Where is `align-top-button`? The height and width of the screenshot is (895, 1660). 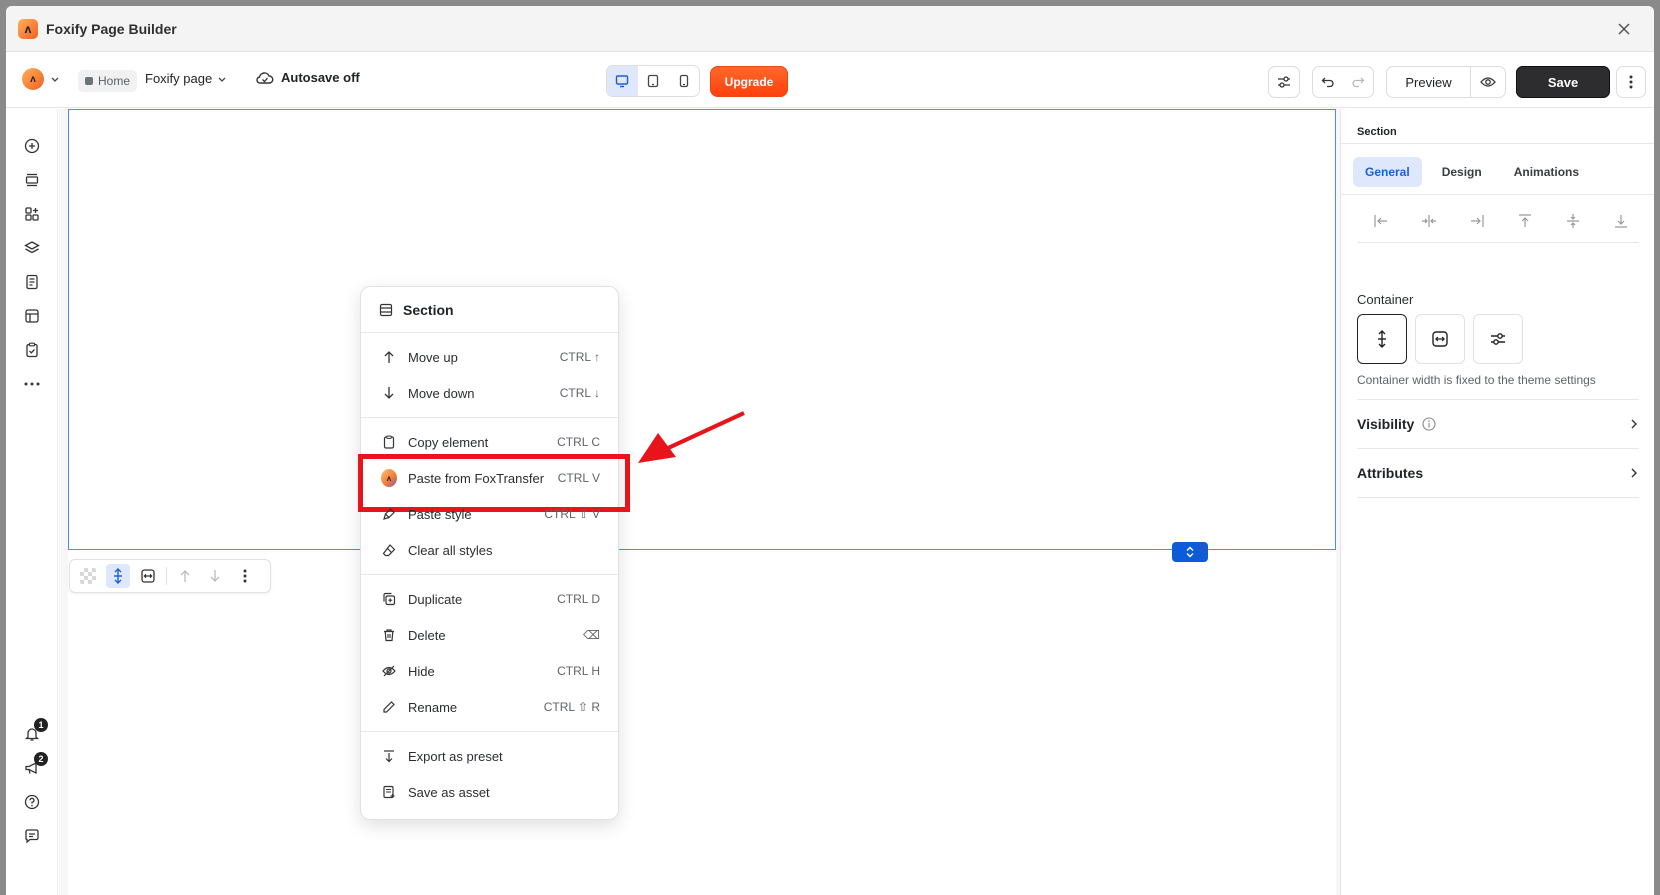
align-top-button is located at coordinates (1525, 221).